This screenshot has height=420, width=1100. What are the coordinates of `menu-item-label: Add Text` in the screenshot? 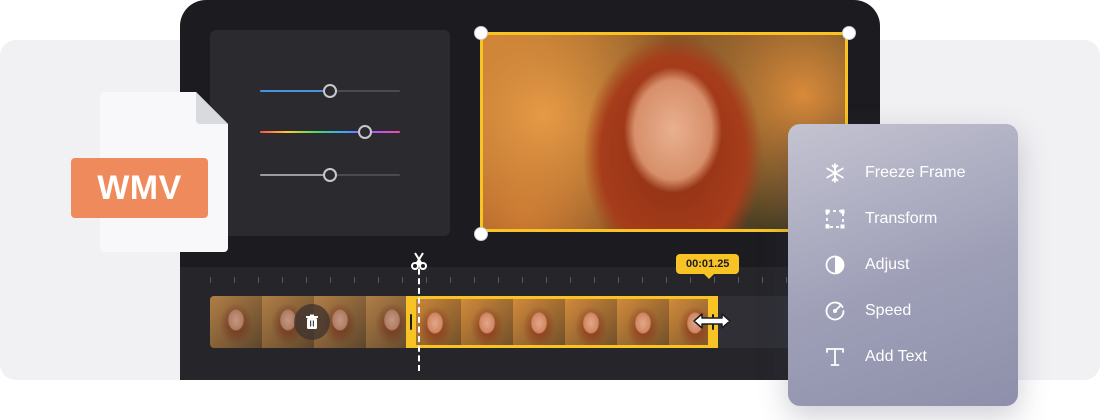 It's located at (896, 356).